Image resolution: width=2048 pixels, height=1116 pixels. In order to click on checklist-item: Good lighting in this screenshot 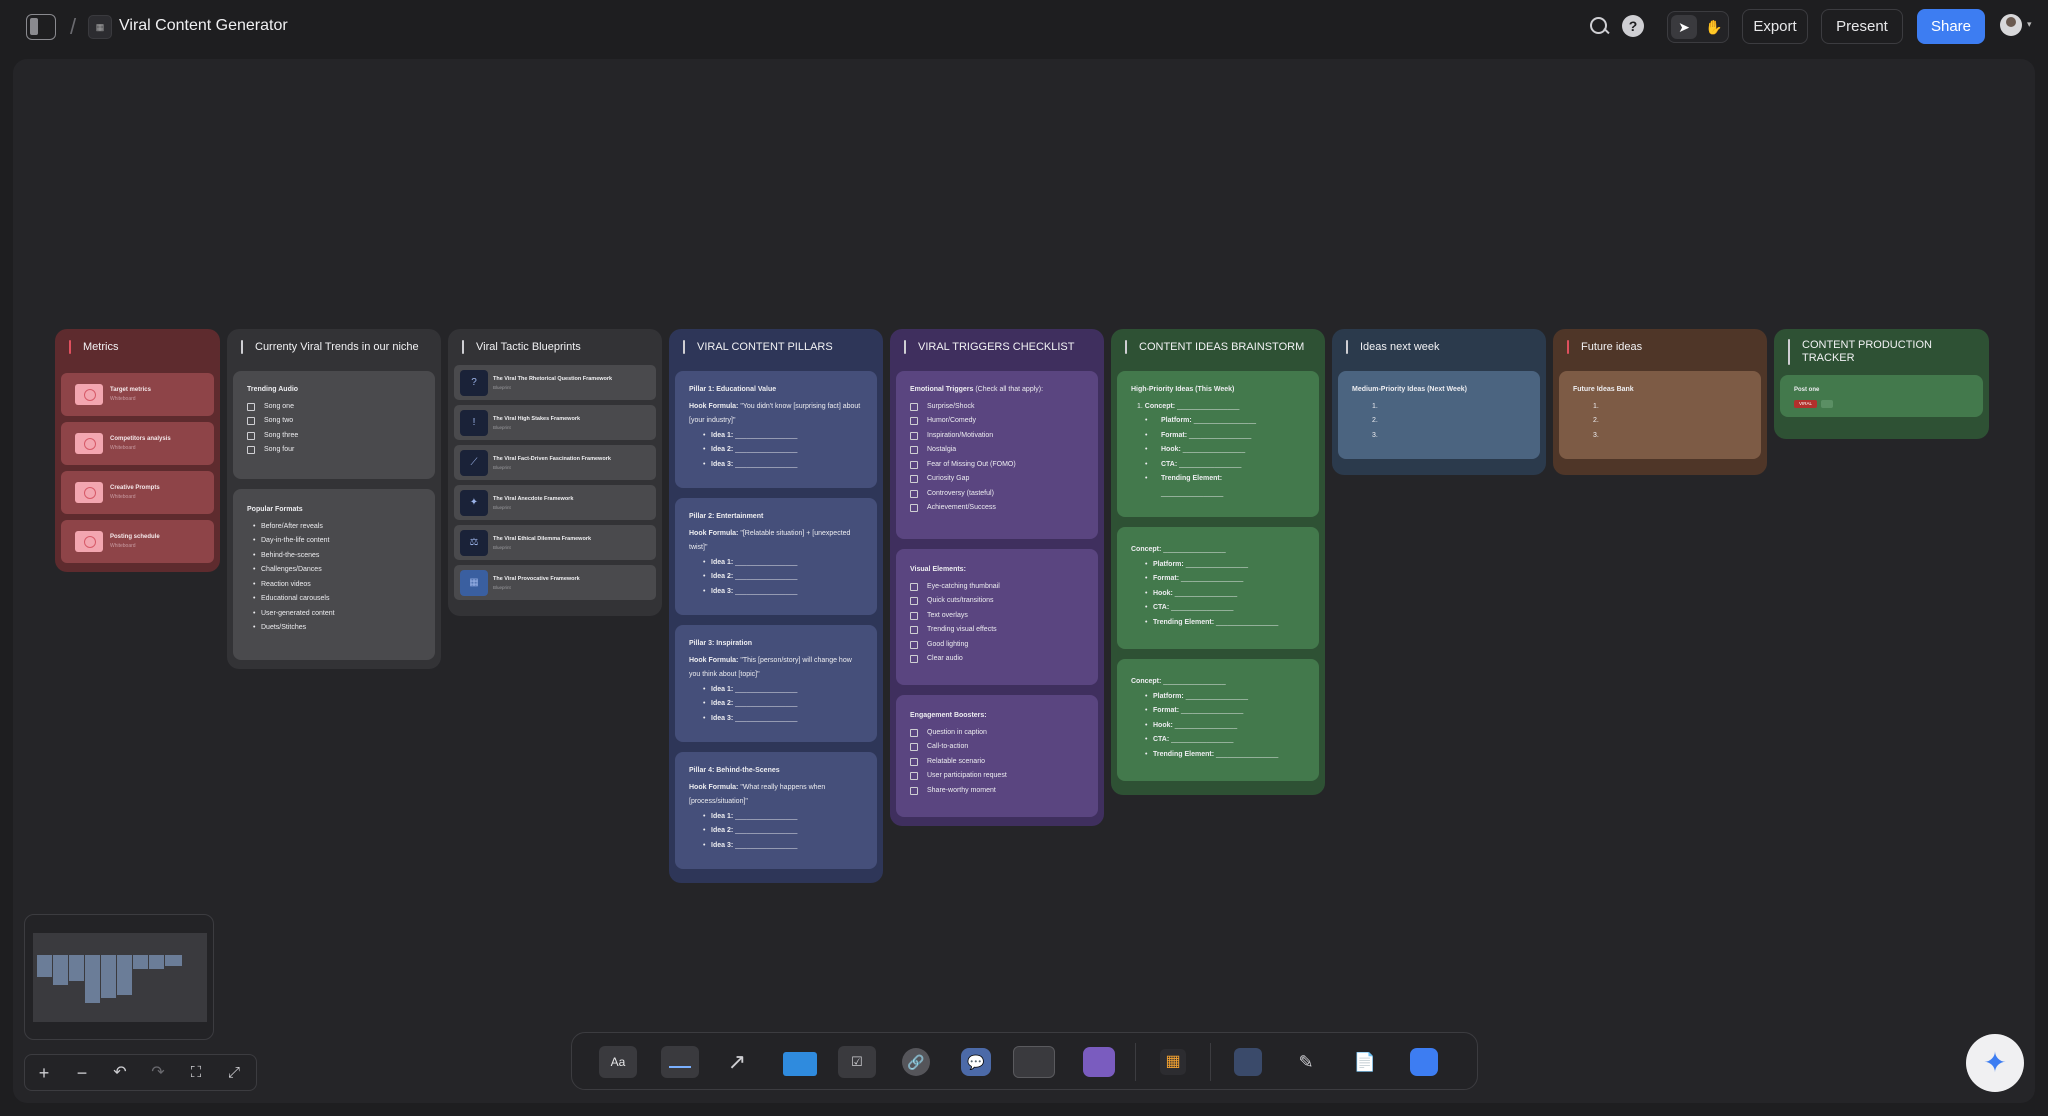, I will do `click(997, 645)`.